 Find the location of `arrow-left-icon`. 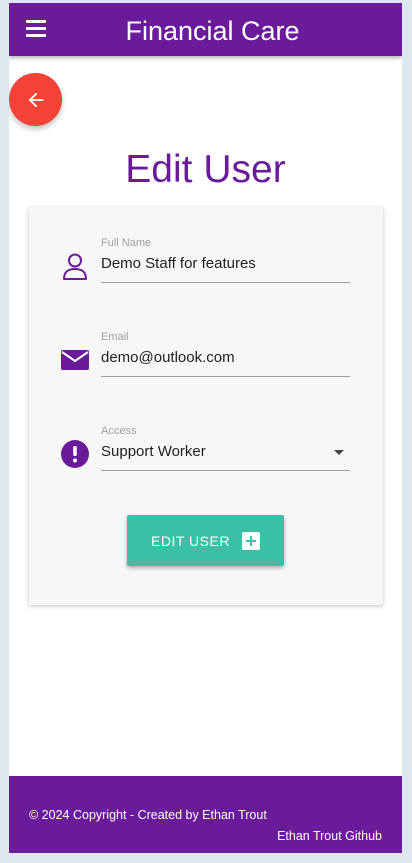

arrow-left-icon is located at coordinates (35, 99).